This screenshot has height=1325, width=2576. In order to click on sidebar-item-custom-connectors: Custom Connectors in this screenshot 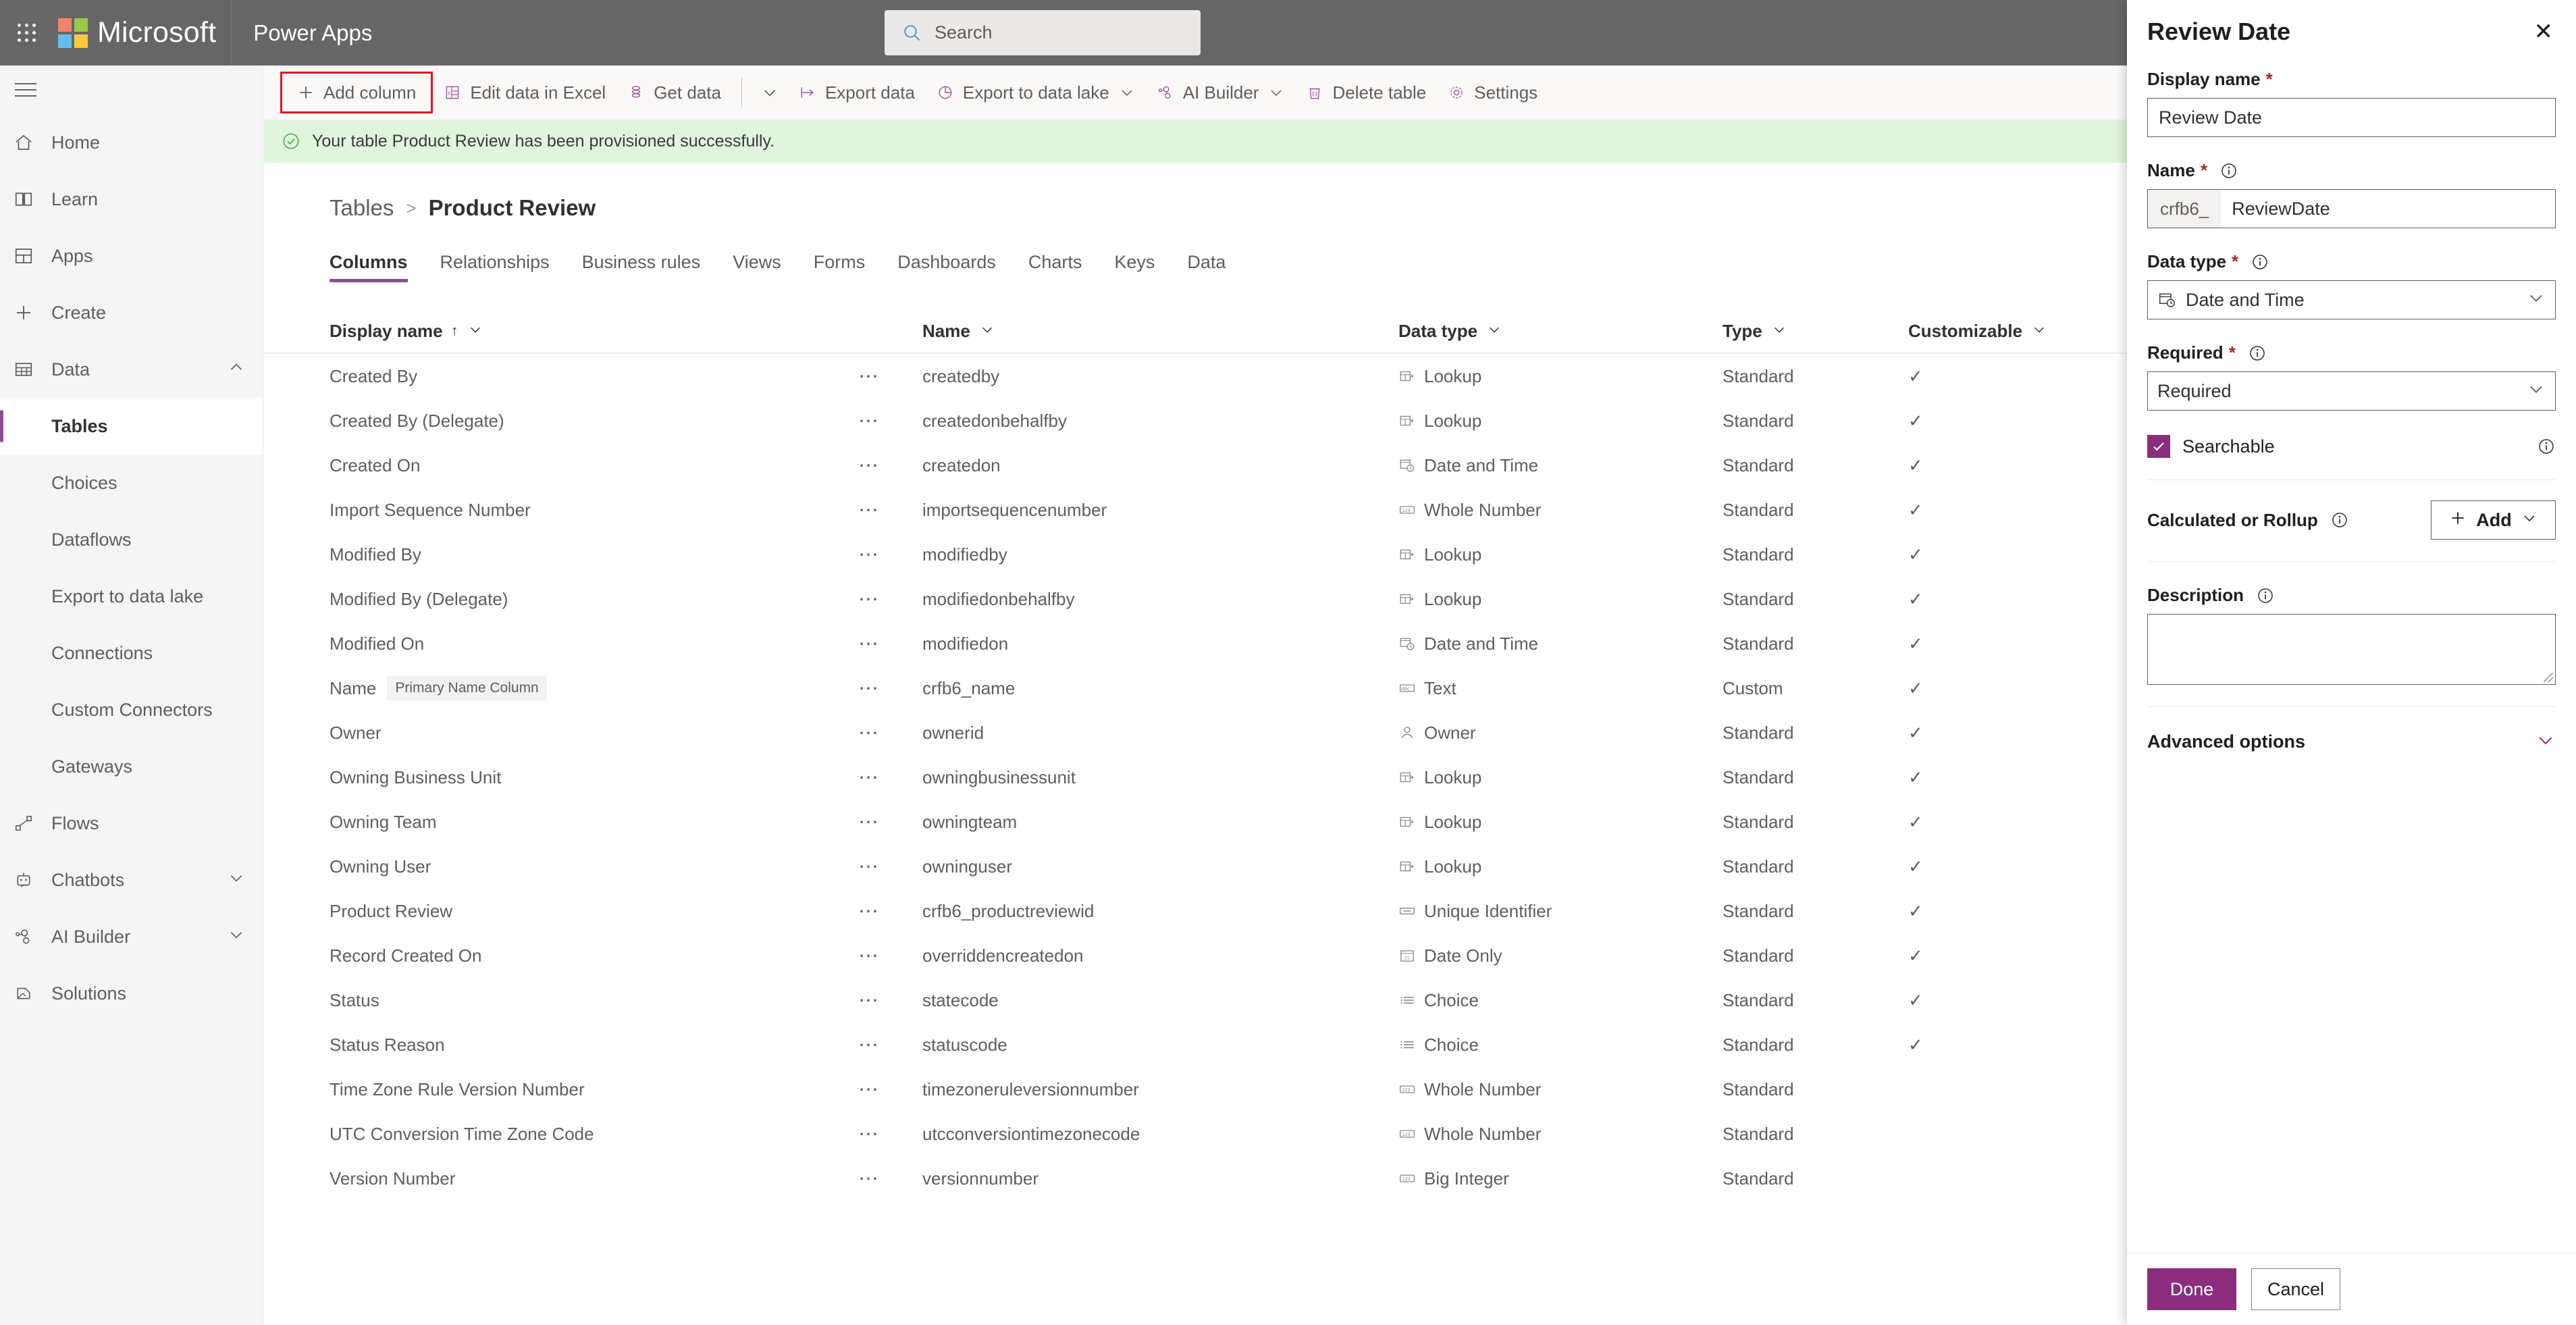, I will do `click(131, 709)`.